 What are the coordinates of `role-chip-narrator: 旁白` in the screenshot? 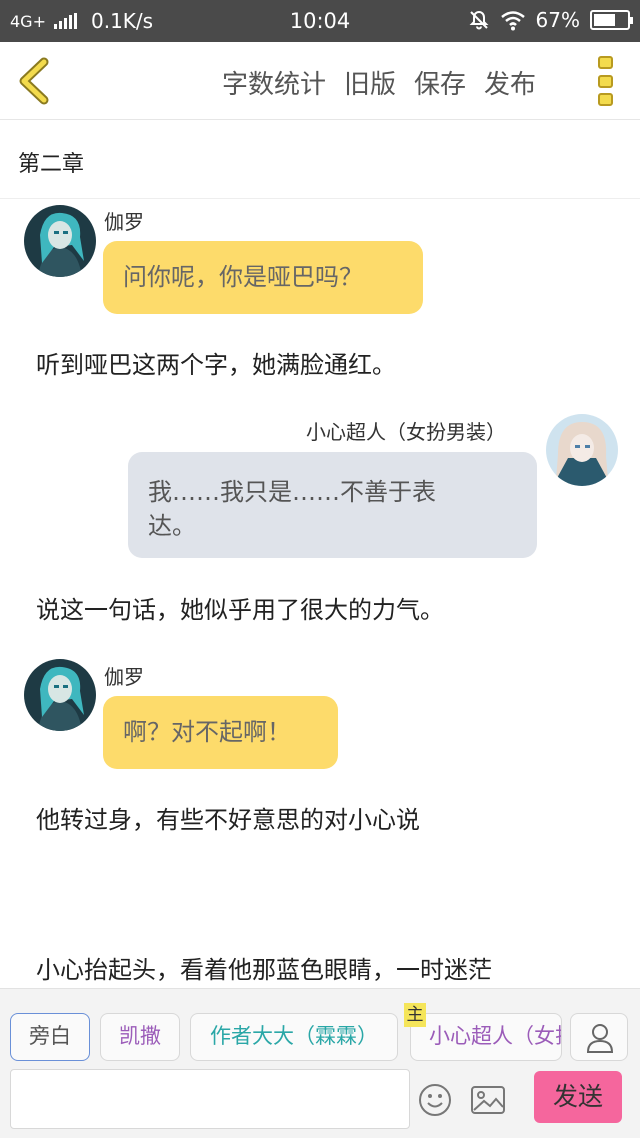 It's located at (50, 1037).